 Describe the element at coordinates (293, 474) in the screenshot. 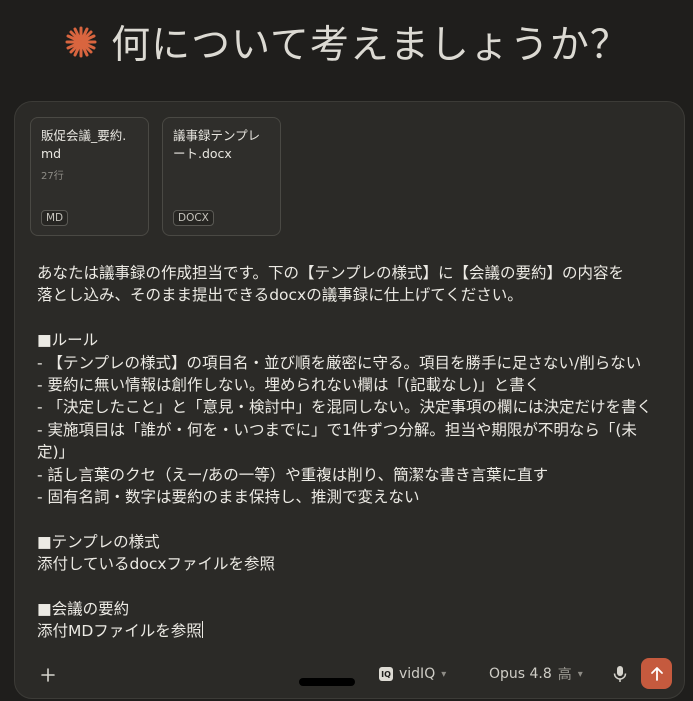

I see `message-line: - 話し言葉のクセ（えー/あの一等）や重複は削り、簡潔な書き言葉に直す` at that location.